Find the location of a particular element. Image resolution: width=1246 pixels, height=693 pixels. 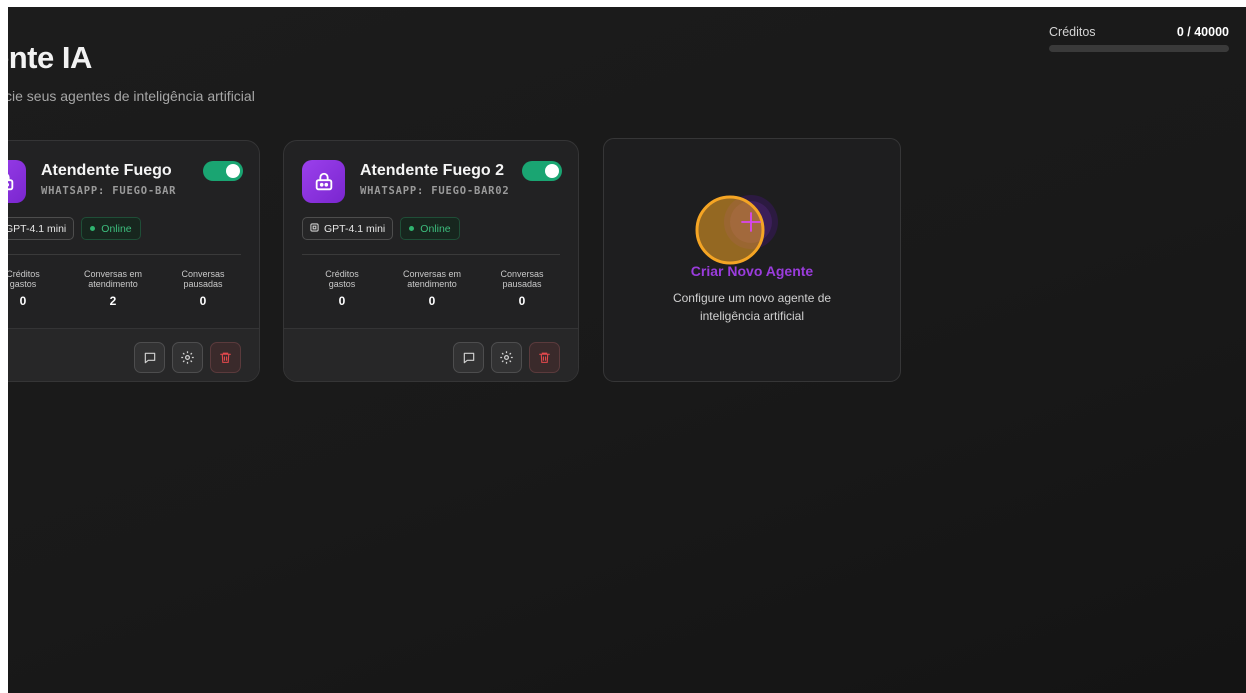

add-agent-icon is located at coordinates (736, 230).